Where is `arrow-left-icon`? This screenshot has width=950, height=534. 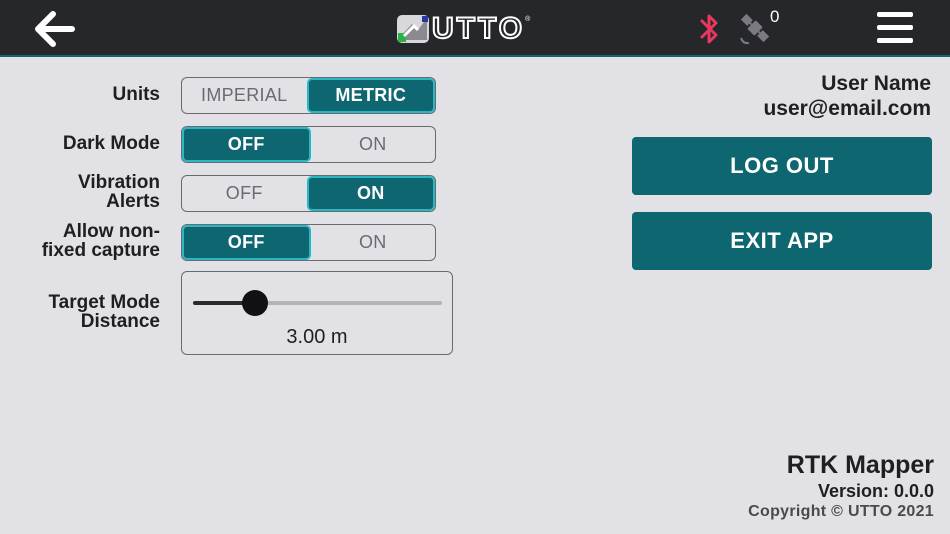
arrow-left-icon is located at coordinates (55, 29).